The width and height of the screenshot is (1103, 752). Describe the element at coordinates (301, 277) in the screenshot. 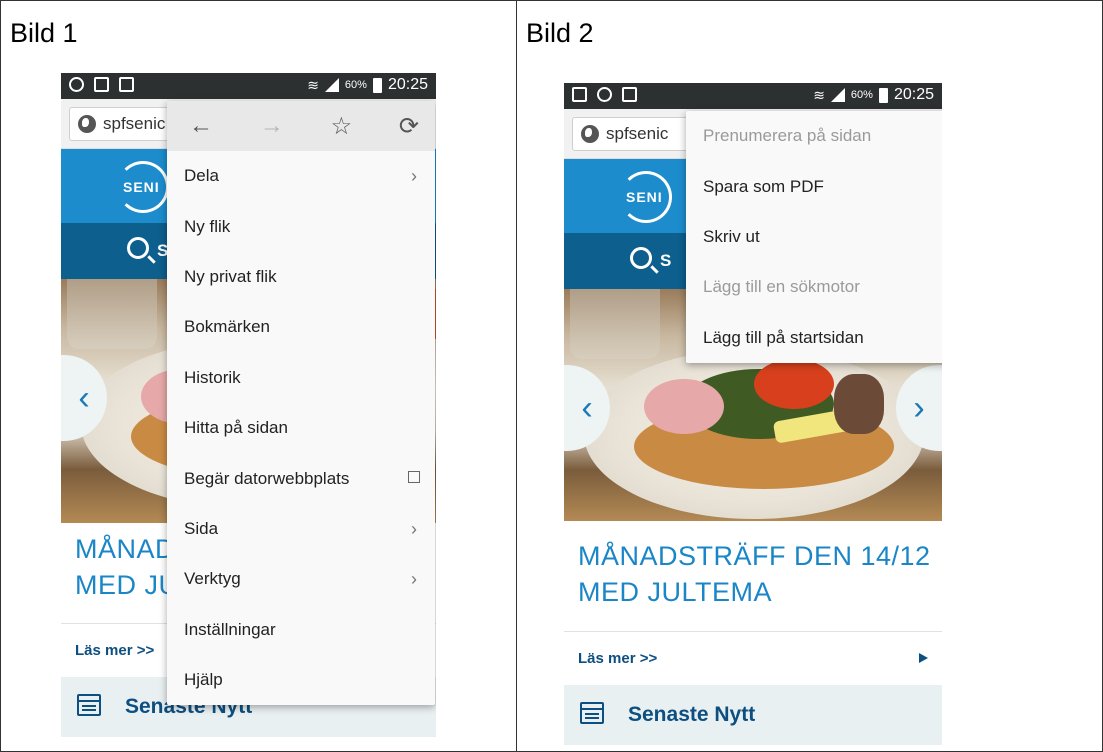

I see `menu-item-ny-privat-flik: Ny privat flik` at that location.